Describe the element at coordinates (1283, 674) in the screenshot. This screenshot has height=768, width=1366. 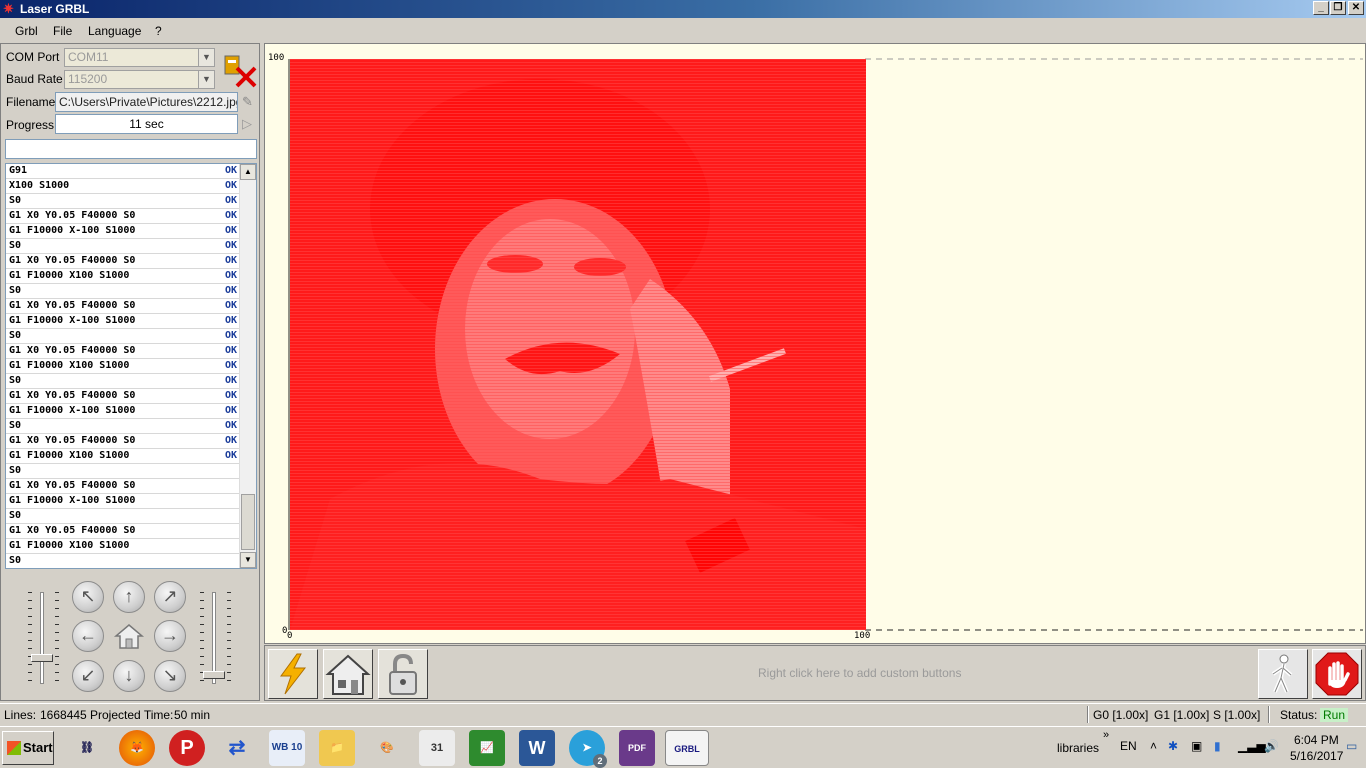
I see `feed-hold-button` at that location.